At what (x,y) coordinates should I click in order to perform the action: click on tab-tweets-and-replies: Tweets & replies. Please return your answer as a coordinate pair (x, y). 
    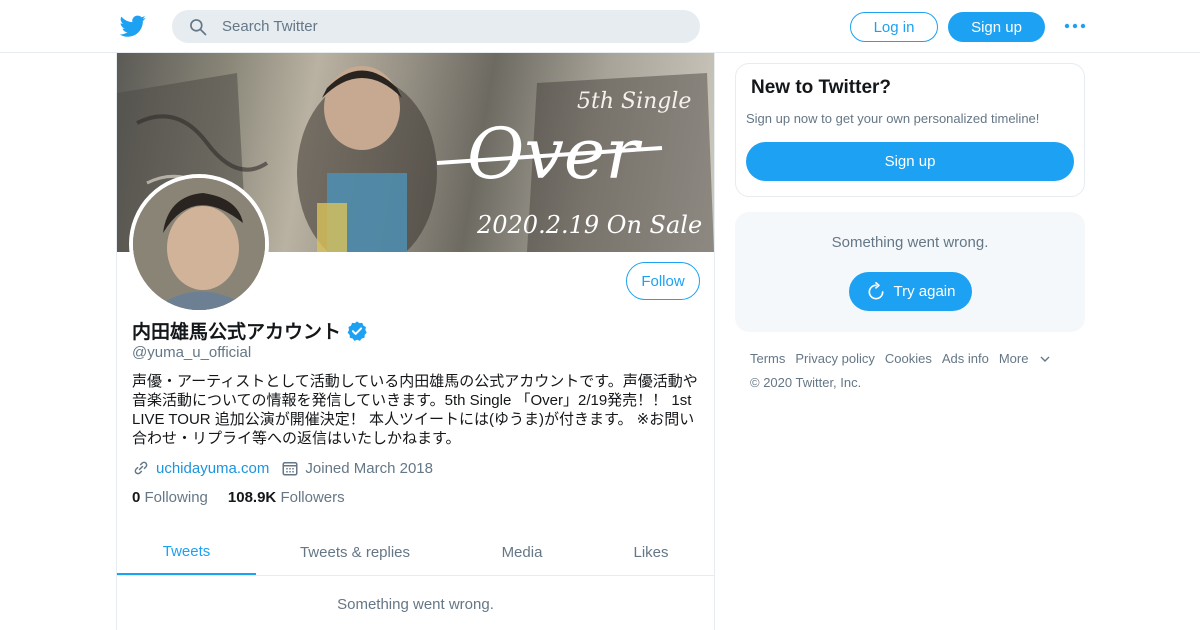
    Looking at the image, I should click on (355, 552).